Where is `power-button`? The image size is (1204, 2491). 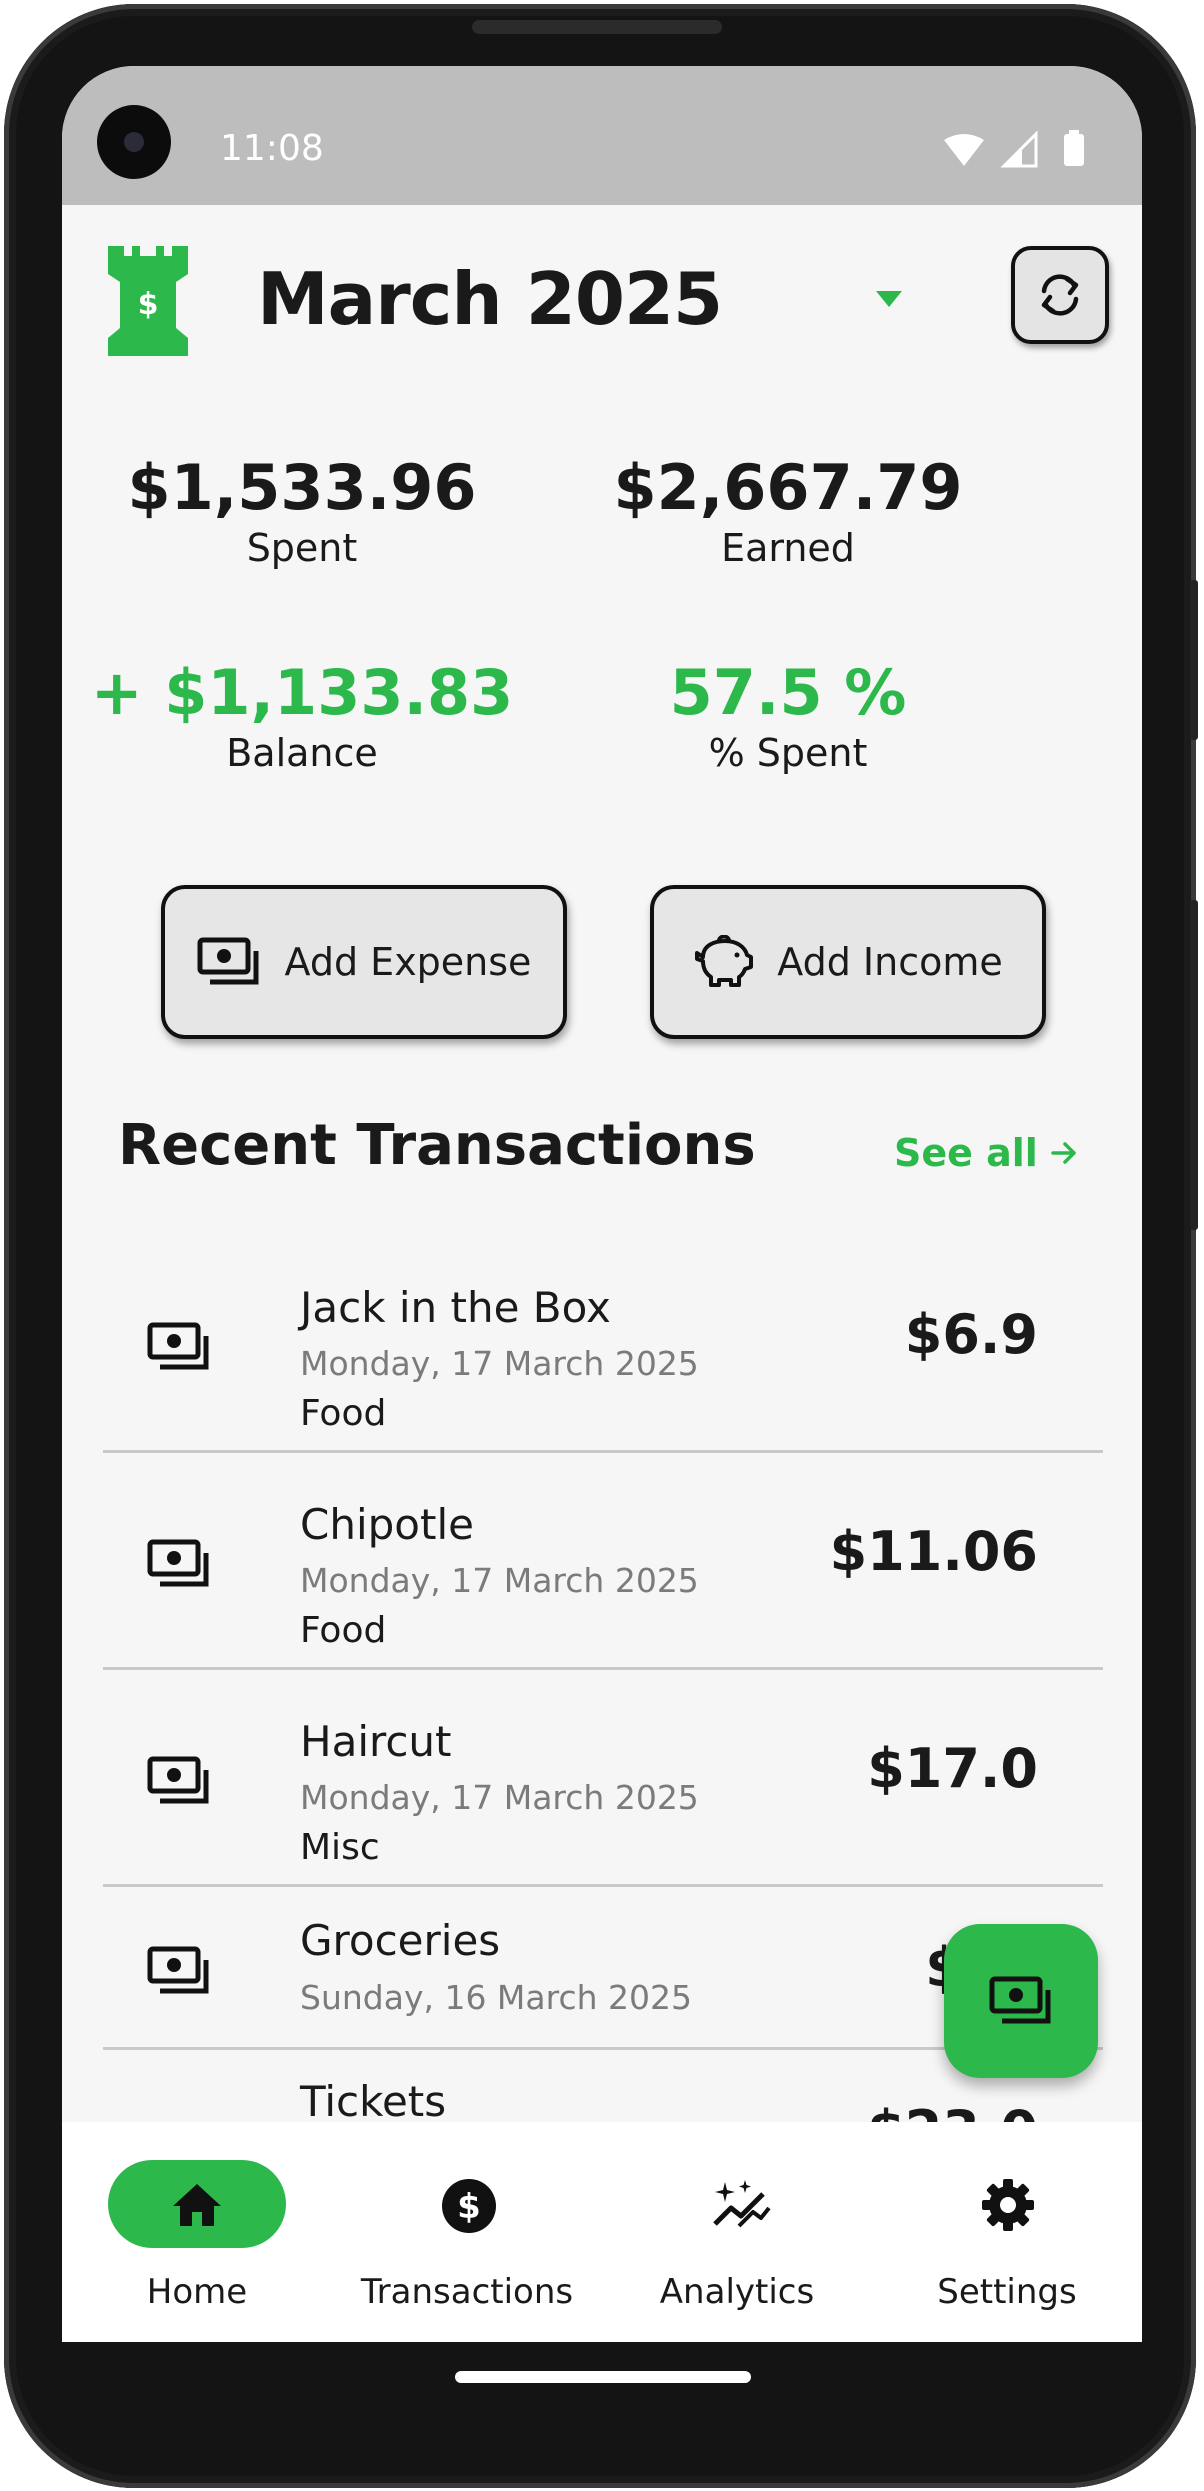 power-button is located at coordinates (1194, 1065).